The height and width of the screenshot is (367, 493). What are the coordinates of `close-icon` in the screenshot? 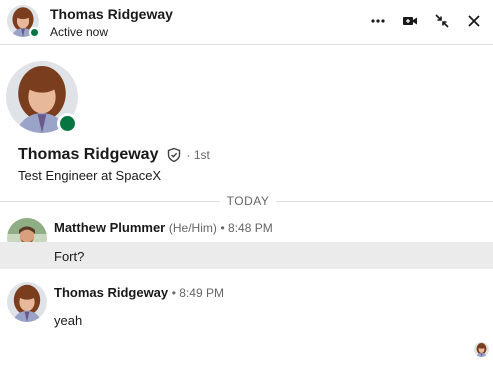 It's located at (474, 21).